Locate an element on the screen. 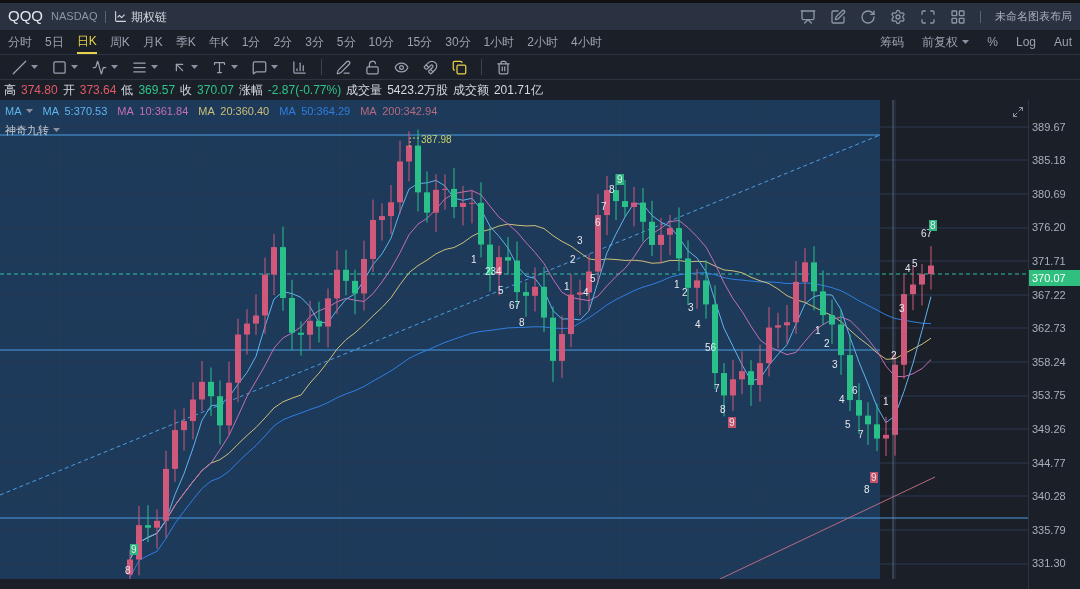 The width and height of the screenshot is (1080, 589). squares-icon is located at coordinates (459, 67).